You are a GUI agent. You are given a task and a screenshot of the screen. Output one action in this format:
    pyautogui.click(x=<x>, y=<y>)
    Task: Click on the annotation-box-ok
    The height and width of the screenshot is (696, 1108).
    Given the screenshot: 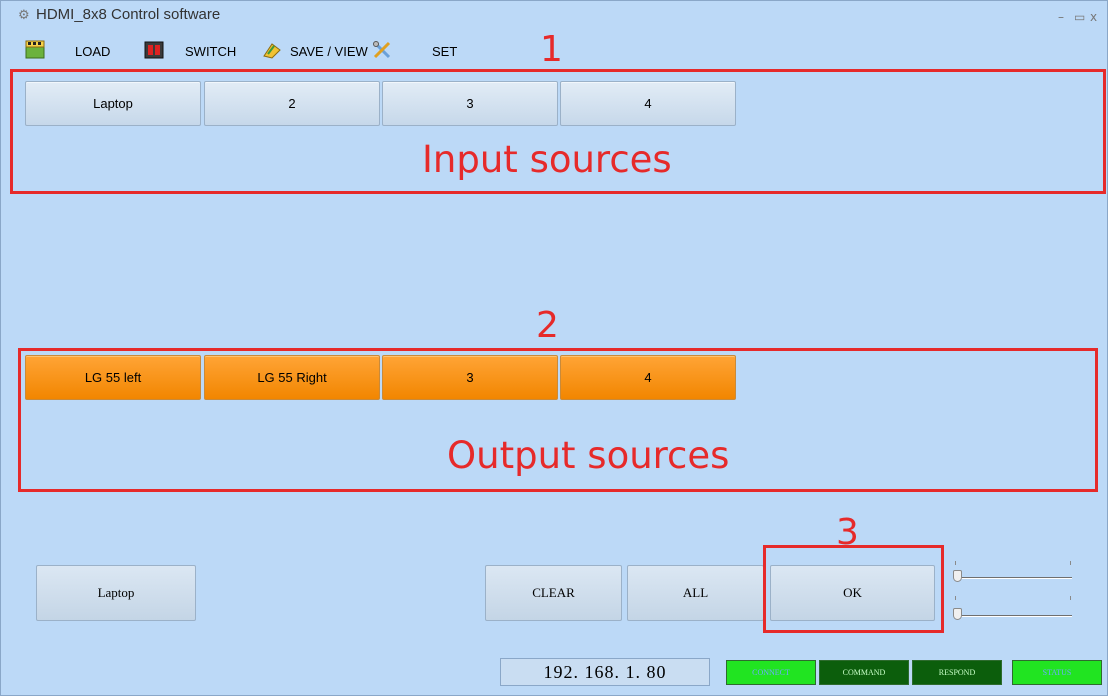 What is the action you would take?
    pyautogui.click(x=853, y=589)
    